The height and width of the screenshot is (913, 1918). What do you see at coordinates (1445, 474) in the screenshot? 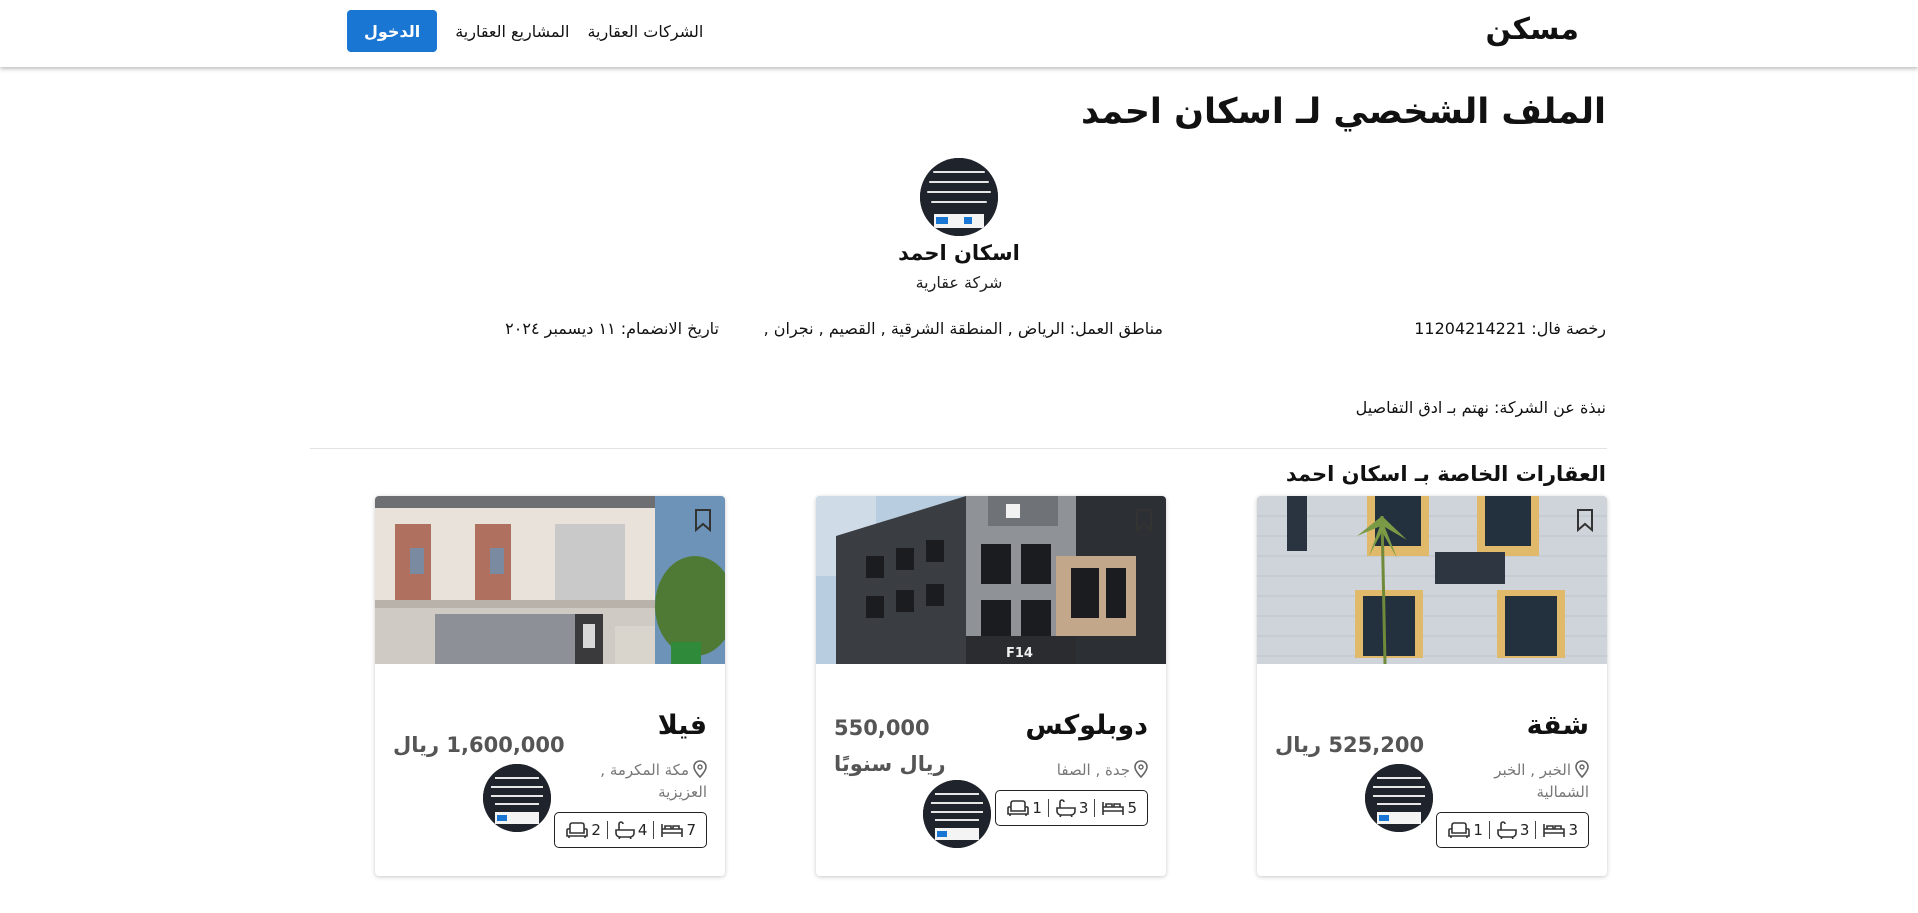
I see `properties-section-title: العقارات الخاصة بـ اسكان احمد` at bounding box center [1445, 474].